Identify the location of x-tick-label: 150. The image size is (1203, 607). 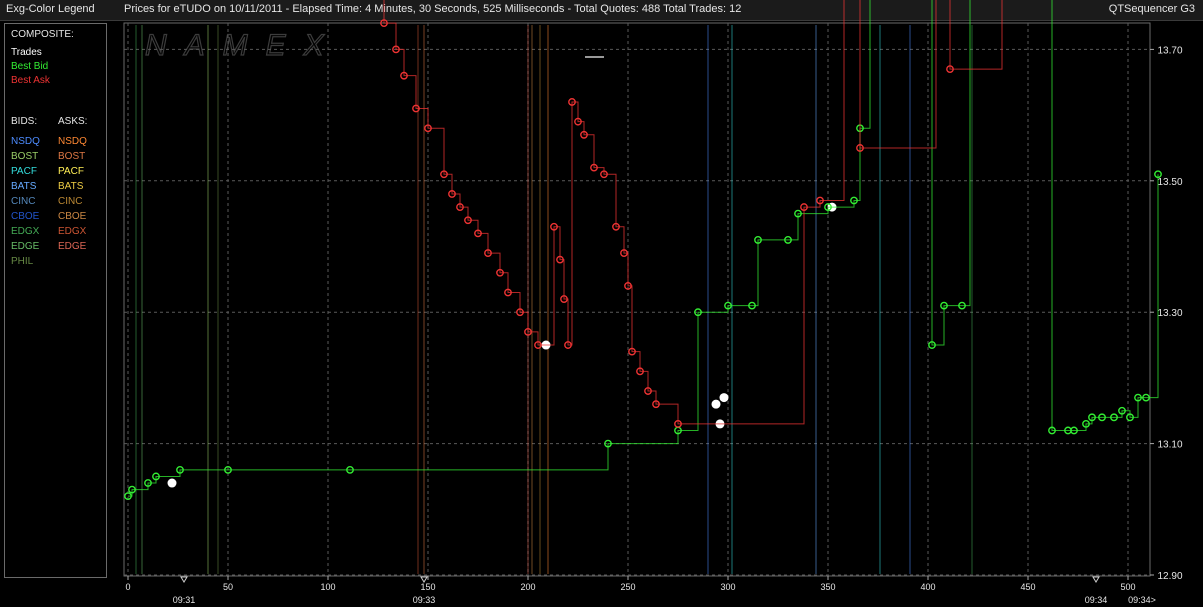
(427, 587).